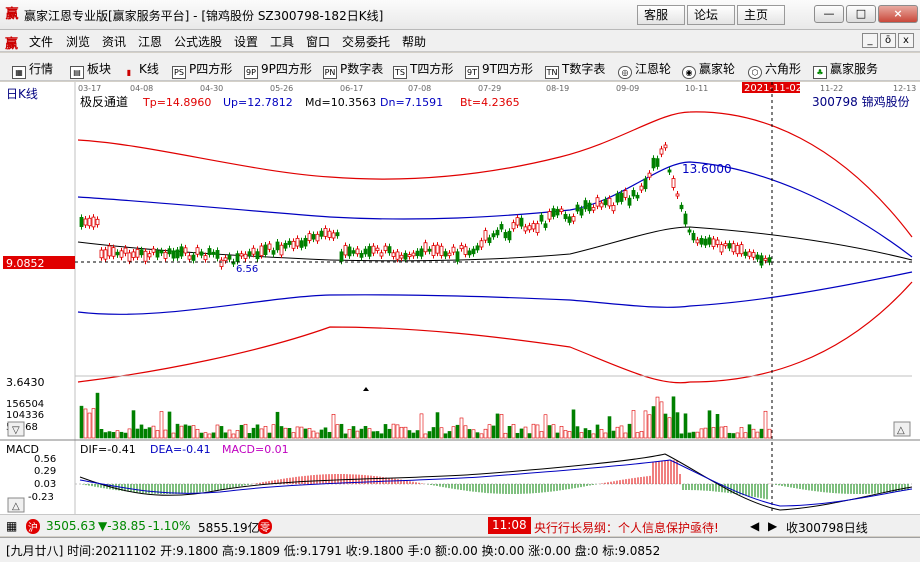 The image size is (920, 562). I want to click on date-tick: 07-29, so click(489, 88).